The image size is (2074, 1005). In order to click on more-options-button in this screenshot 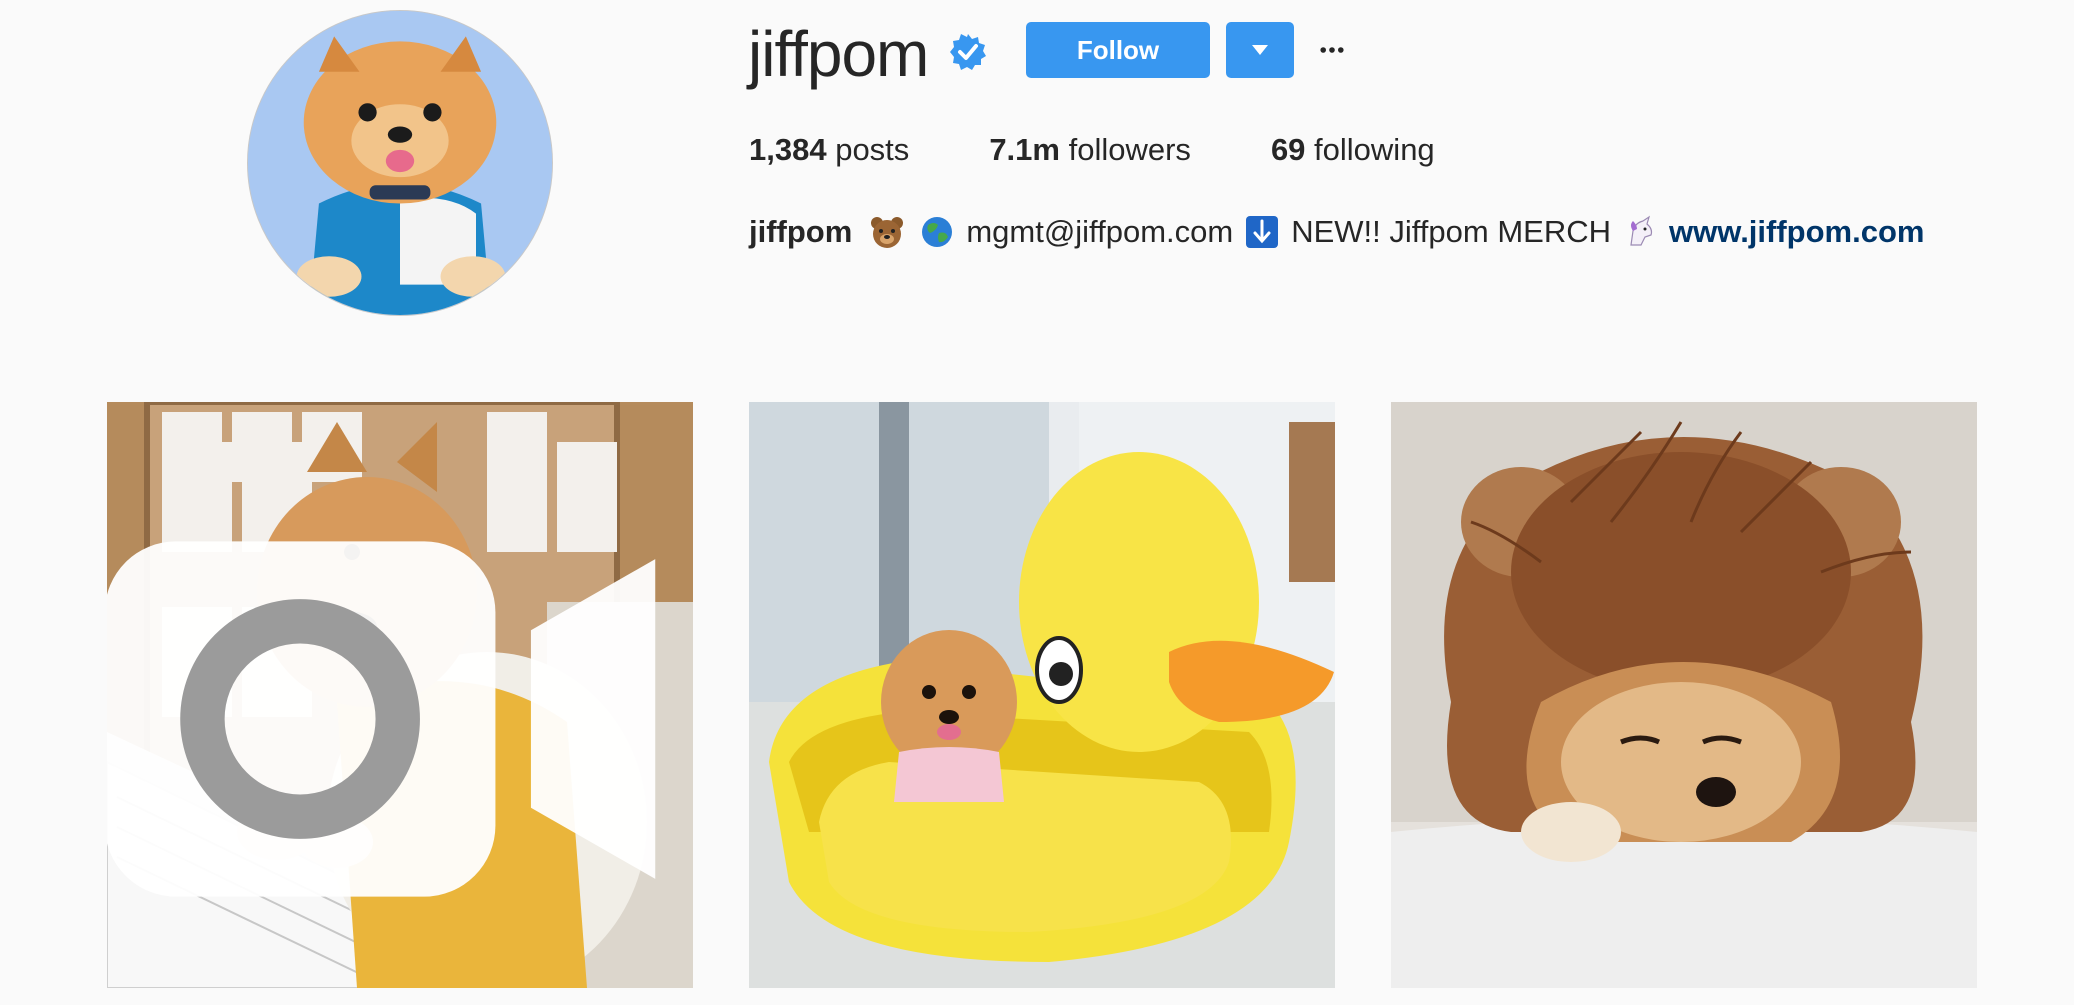, I will do `click(1332, 50)`.